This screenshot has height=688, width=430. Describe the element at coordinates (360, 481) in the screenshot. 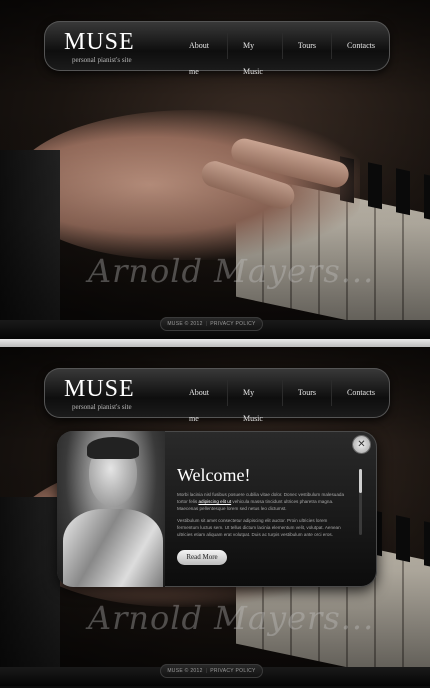

I see `scrollbar-thumb` at that location.